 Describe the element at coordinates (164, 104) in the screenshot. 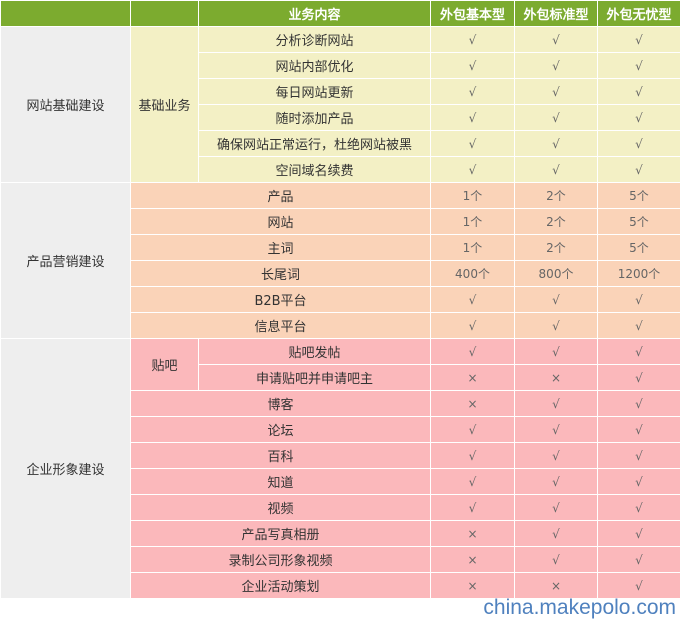

I see `subcategory-cell: 基础业务` at that location.